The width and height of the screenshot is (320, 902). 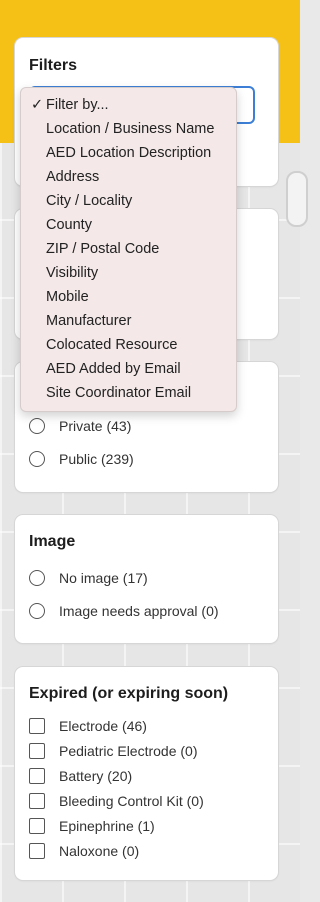 What do you see at coordinates (129, 693) in the screenshot?
I see `expired-title: Expired (or expiring soon)` at bounding box center [129, 693].